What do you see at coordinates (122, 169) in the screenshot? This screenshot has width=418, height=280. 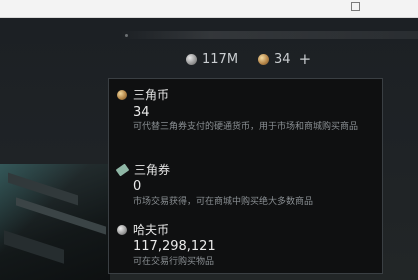 I see `triangle-coupon-icon` at bounding box center [122, 169].